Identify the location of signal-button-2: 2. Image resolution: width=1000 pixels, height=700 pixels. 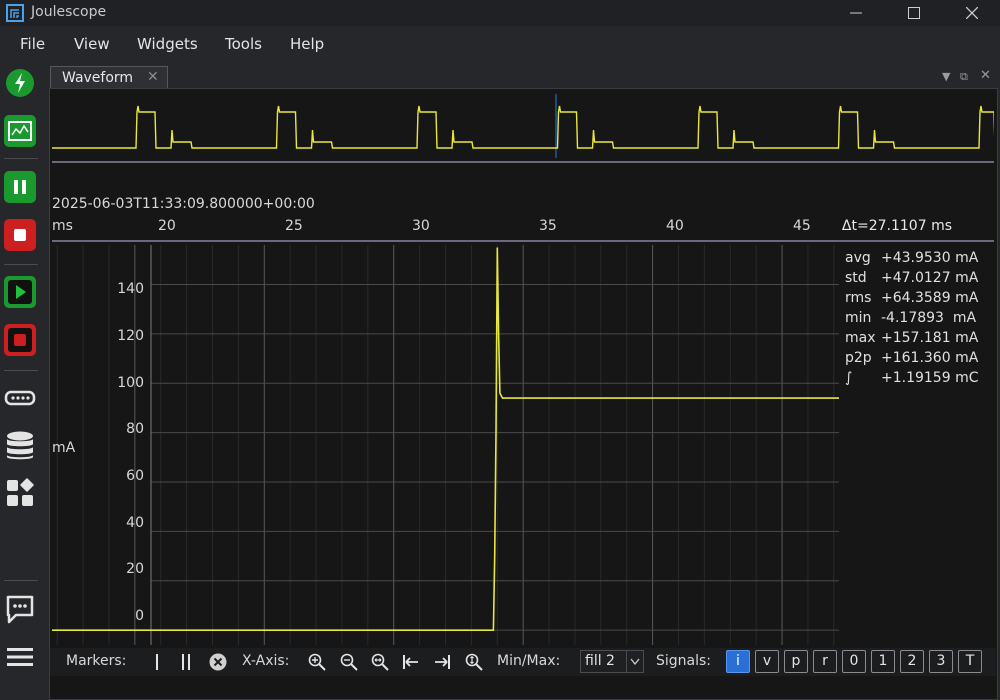
(912, 661).